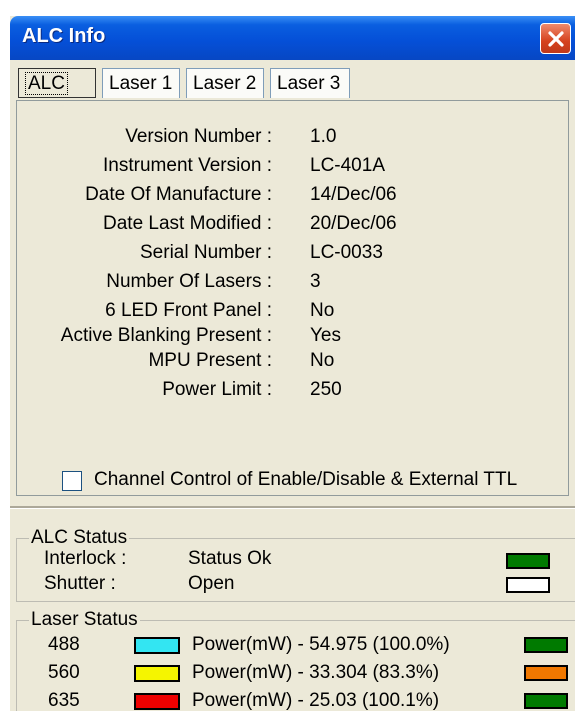 The width and height of the screenshot is (575, 711). Describe the element at coordinates (57, 83) in the screenshot. I see `tab-alc: ALC` at that location.